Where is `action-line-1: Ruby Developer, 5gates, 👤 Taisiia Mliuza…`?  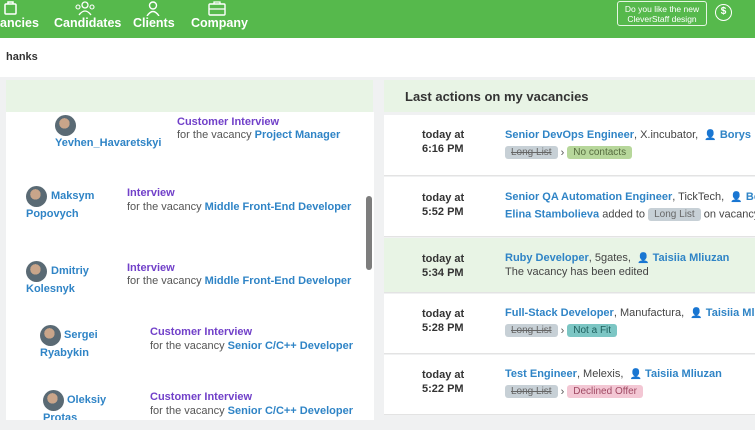
action-line-1: Ruby Developer, 5gates, 👤 Taisiia Mliuza… is located at coordinates (617, 258).